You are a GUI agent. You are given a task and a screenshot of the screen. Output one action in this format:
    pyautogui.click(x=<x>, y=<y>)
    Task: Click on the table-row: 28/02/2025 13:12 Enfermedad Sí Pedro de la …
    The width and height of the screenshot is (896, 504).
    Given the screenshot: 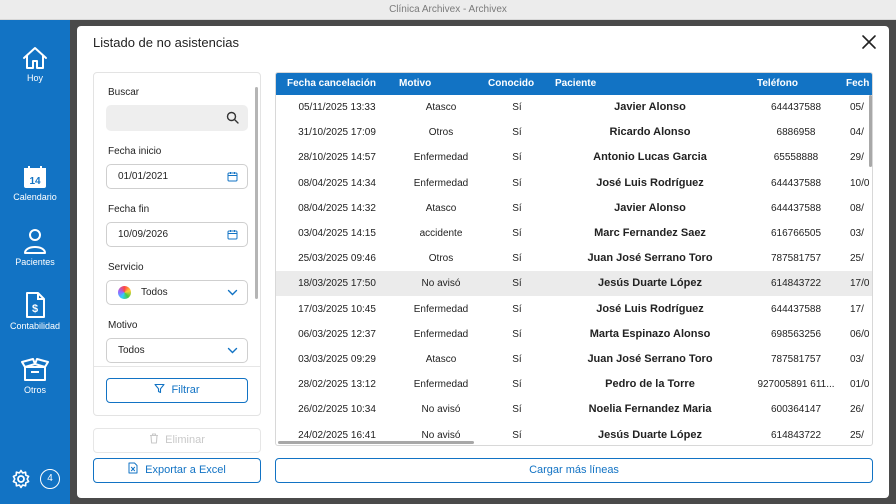 What is the action you would take?
    pyautogui.click(x=574, y=384)
    